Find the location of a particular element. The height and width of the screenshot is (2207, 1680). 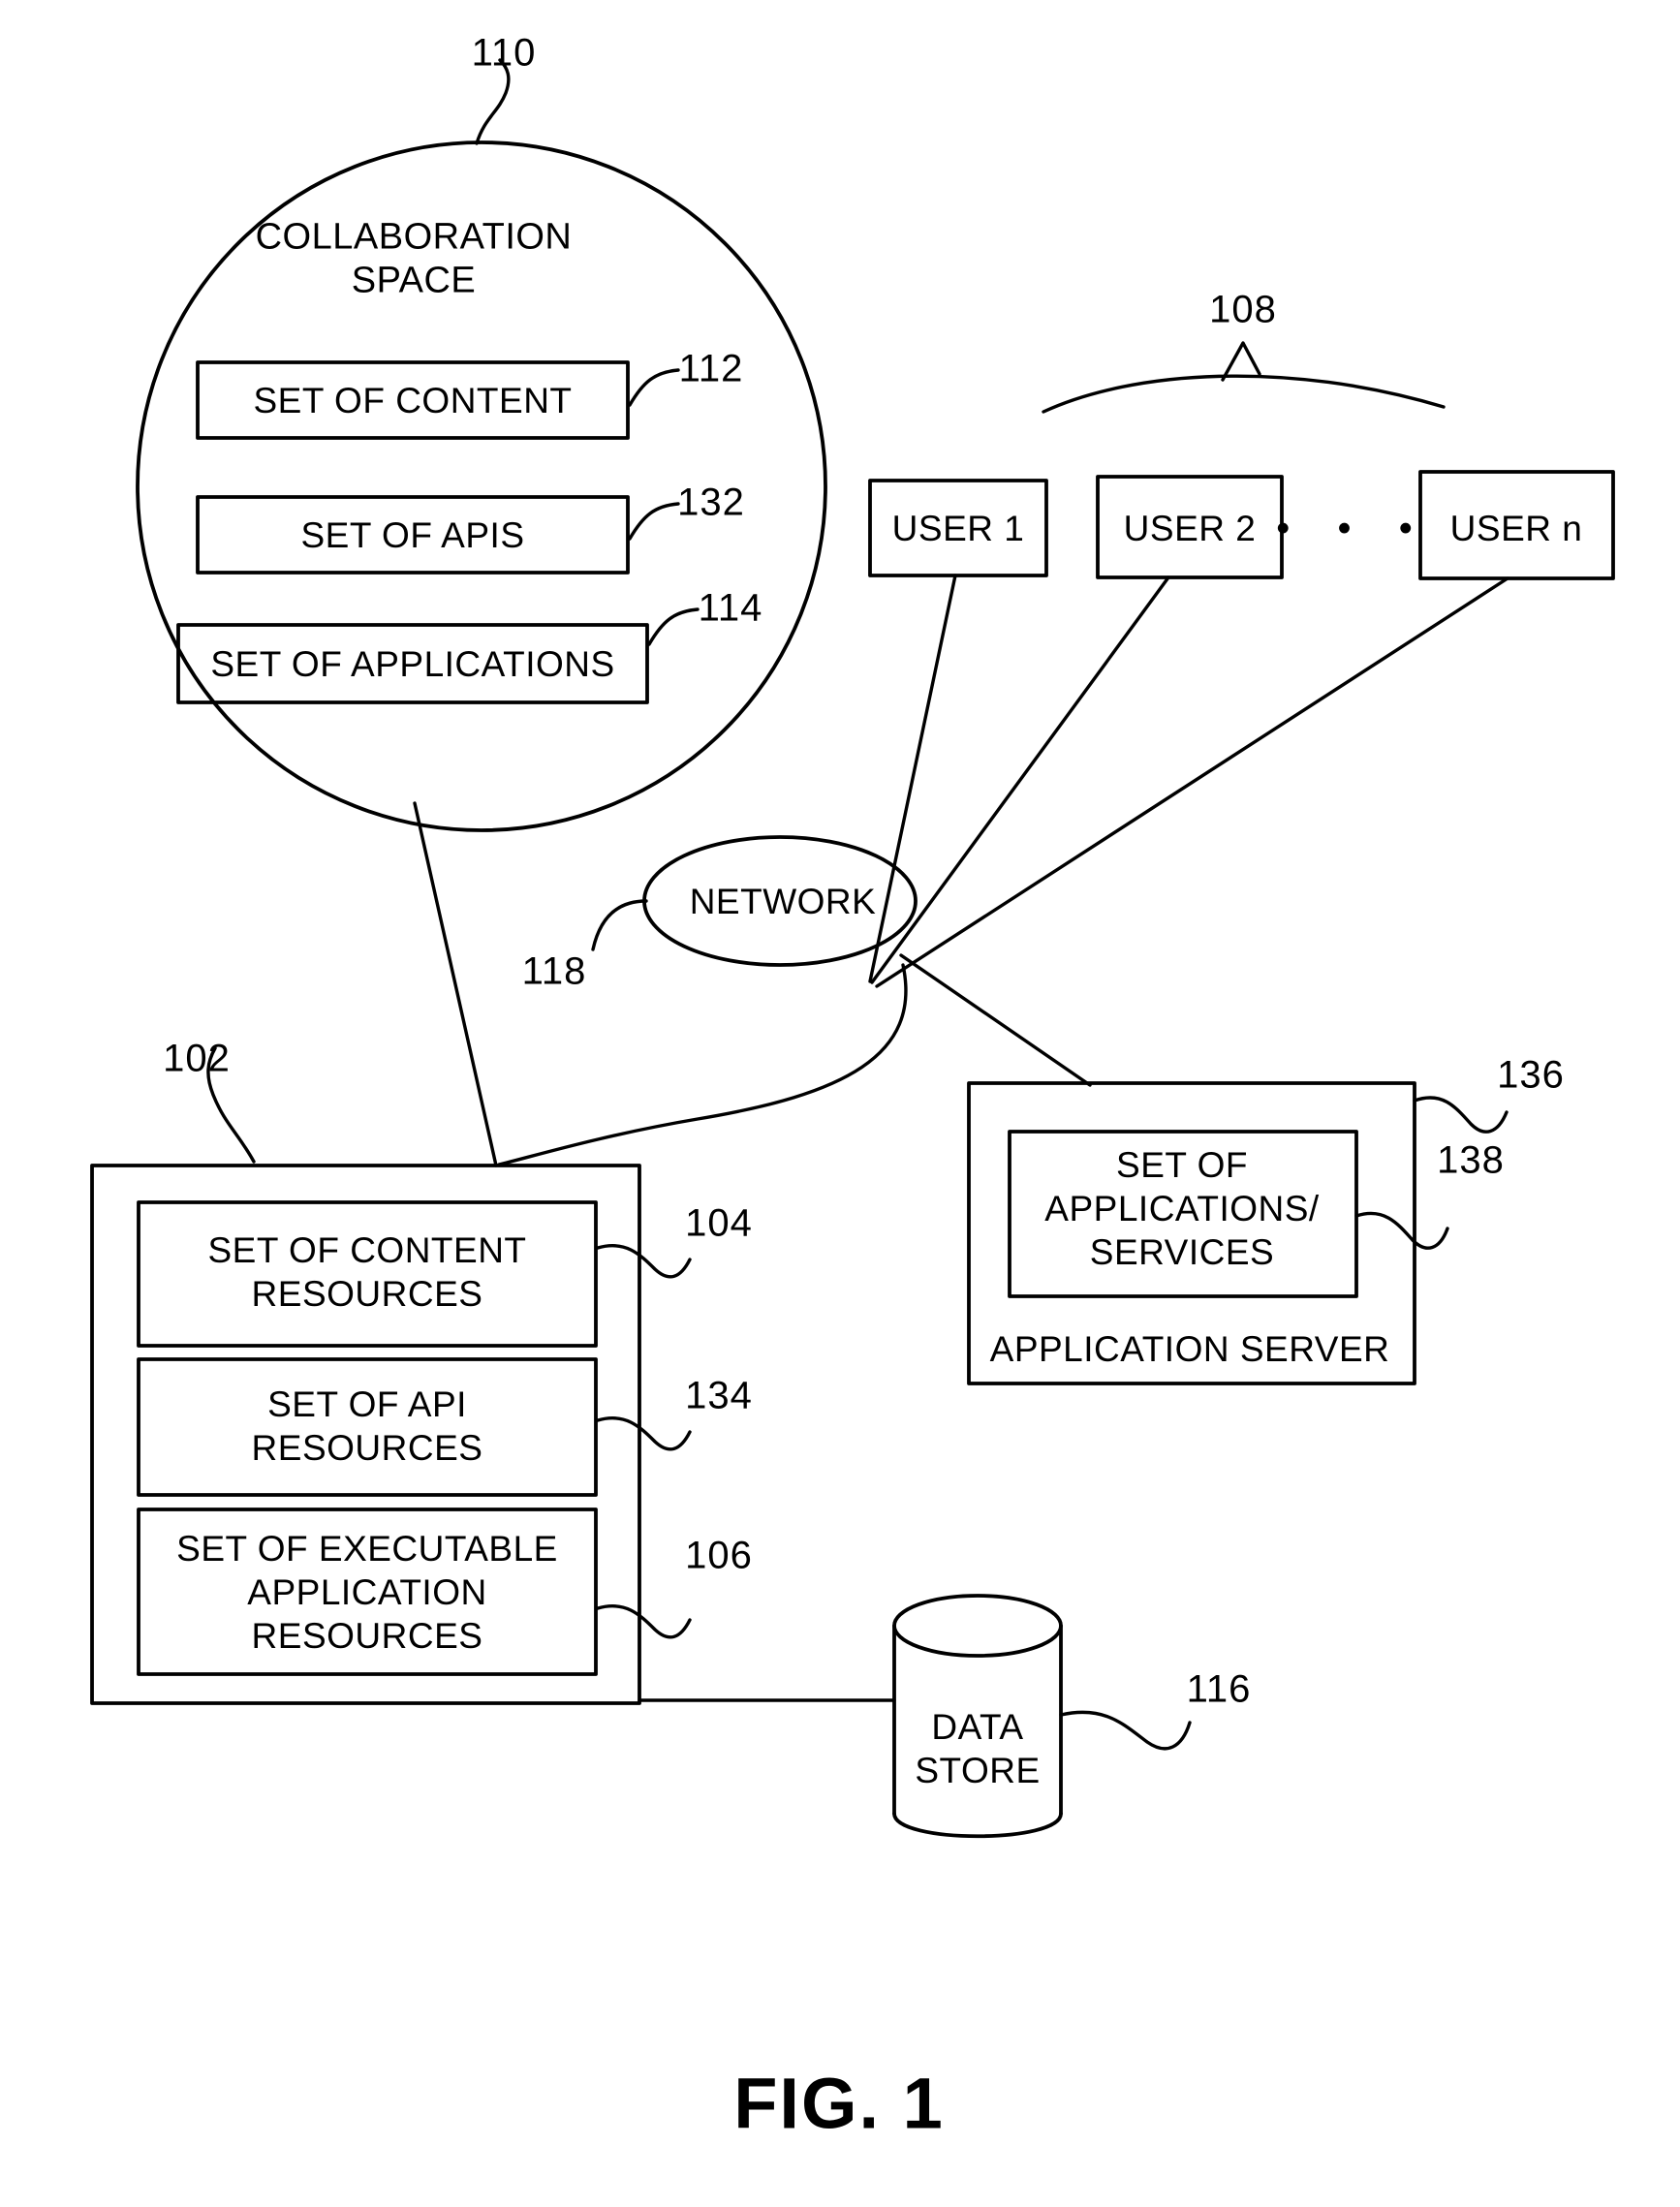

network-label: NETWORK is located at coordinates (783, 902).